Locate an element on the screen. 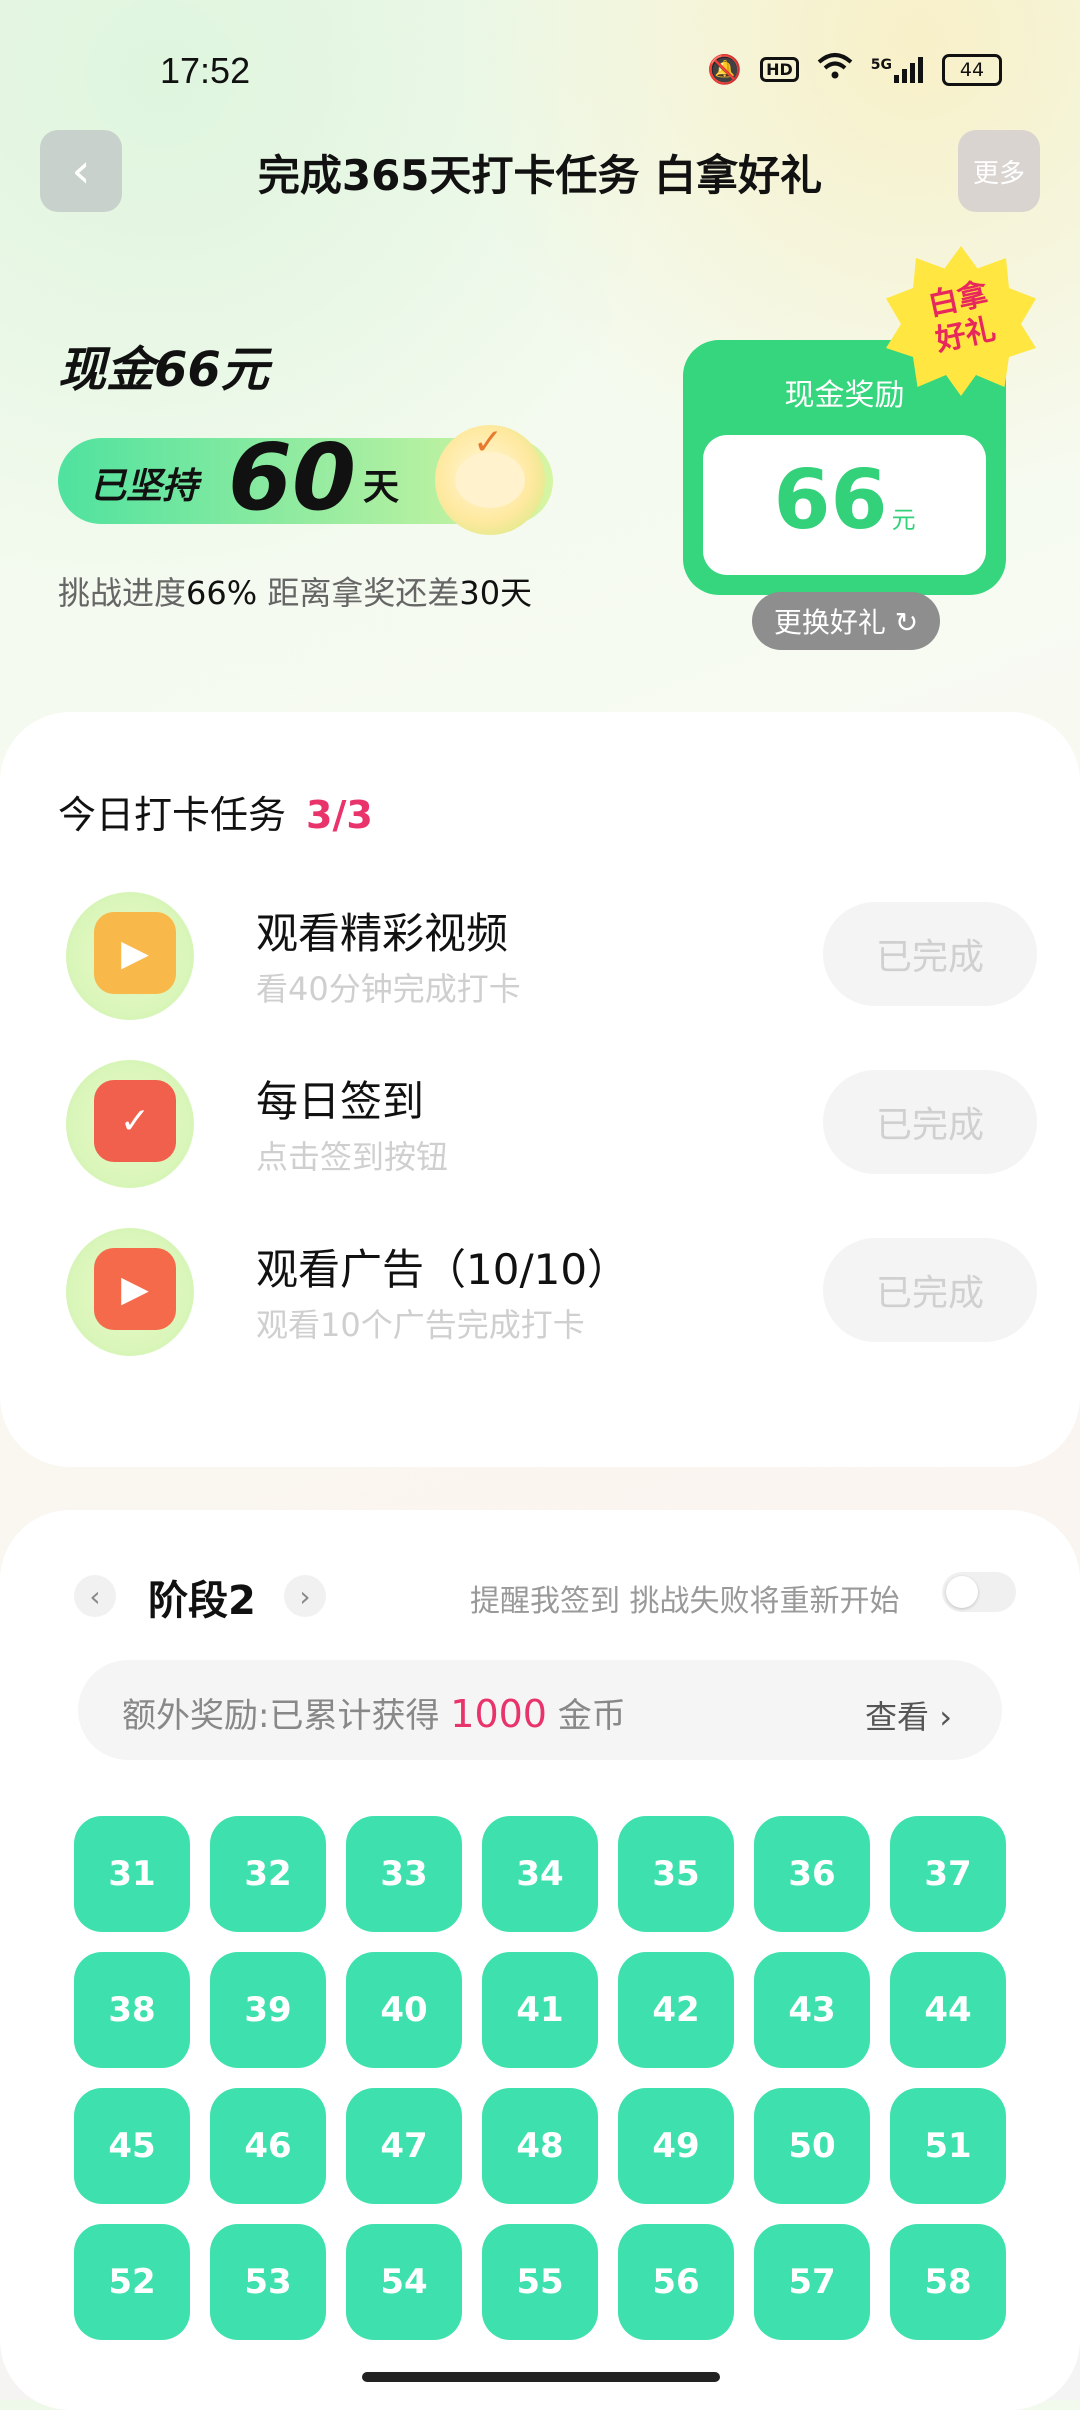 The image size is (1080, 2410). day-cell: 42 is located at coordinates (676, 2010).